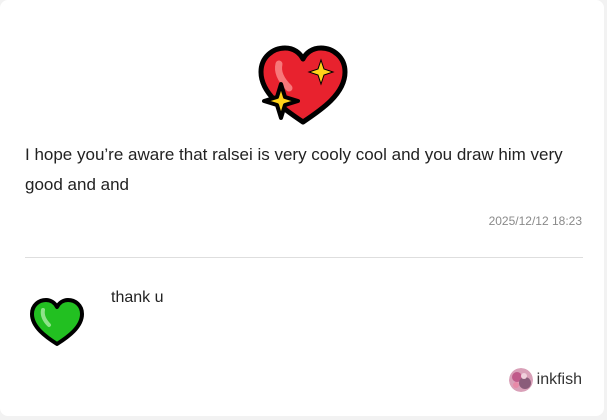 The image size is (607, 420). I want to click on author-link: inkfish, so click(545, 380).